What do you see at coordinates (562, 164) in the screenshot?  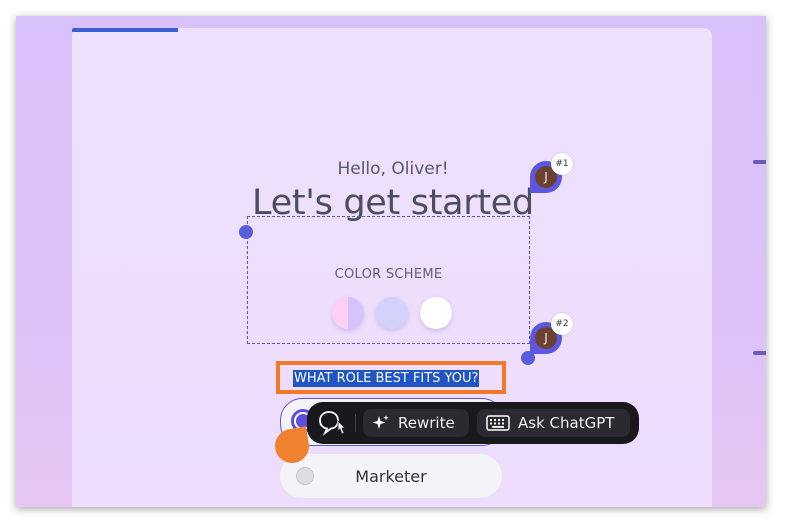 I see `pin-badge-1: #1` at bounding box center [562, 164].